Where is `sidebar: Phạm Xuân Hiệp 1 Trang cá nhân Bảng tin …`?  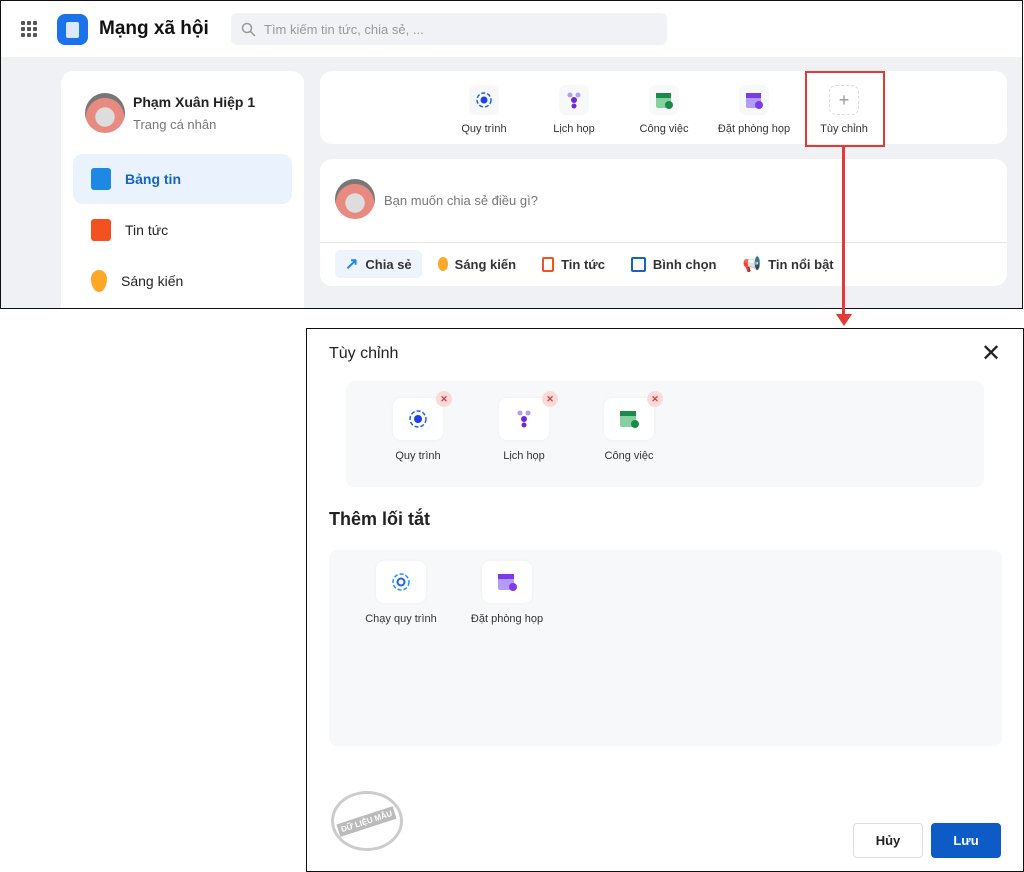 sidebar: Phạm Xuân Hiệp 1 Trang cá nhân Bảng tin … is located at coordinates (182, 189).